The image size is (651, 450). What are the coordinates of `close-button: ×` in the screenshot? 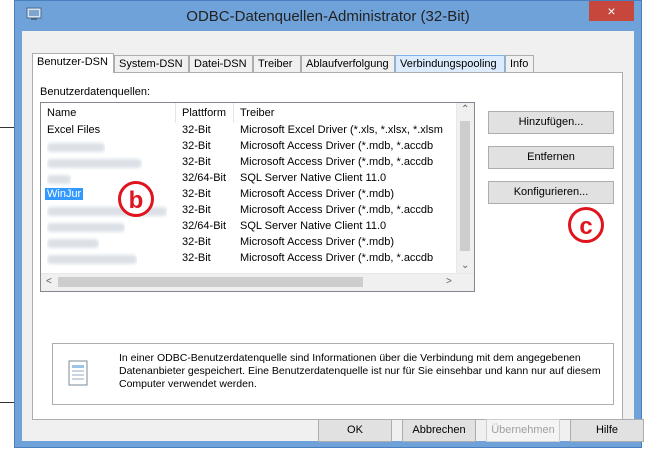 It's located at (611, 11).